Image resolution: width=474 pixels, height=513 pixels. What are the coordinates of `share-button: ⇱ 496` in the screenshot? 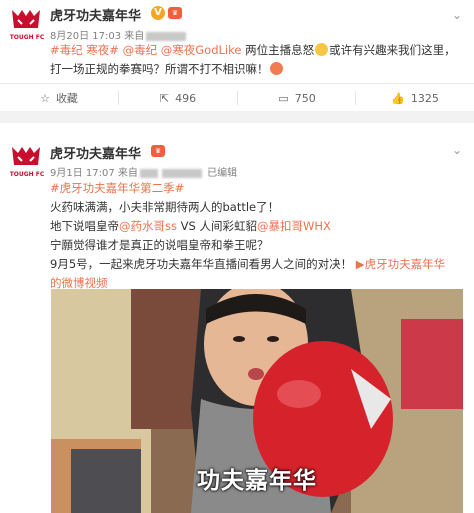 It's located at (178, 98).